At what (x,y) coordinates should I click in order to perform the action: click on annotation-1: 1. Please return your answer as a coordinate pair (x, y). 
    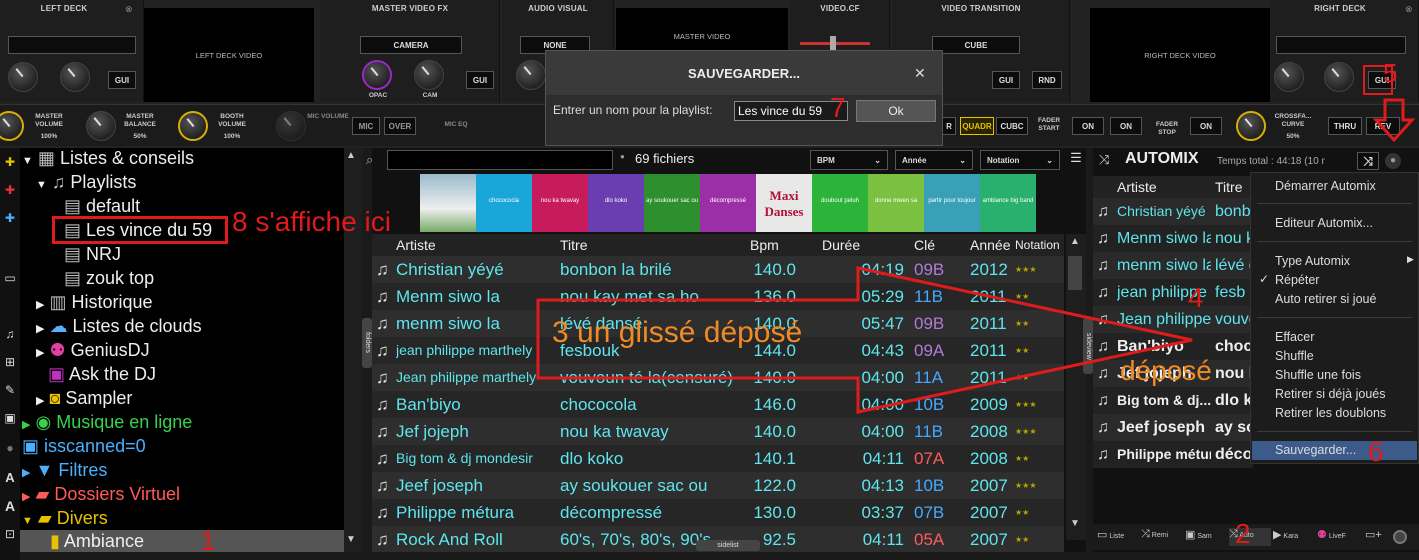
    Looking at the image, I should click on (208, 540).